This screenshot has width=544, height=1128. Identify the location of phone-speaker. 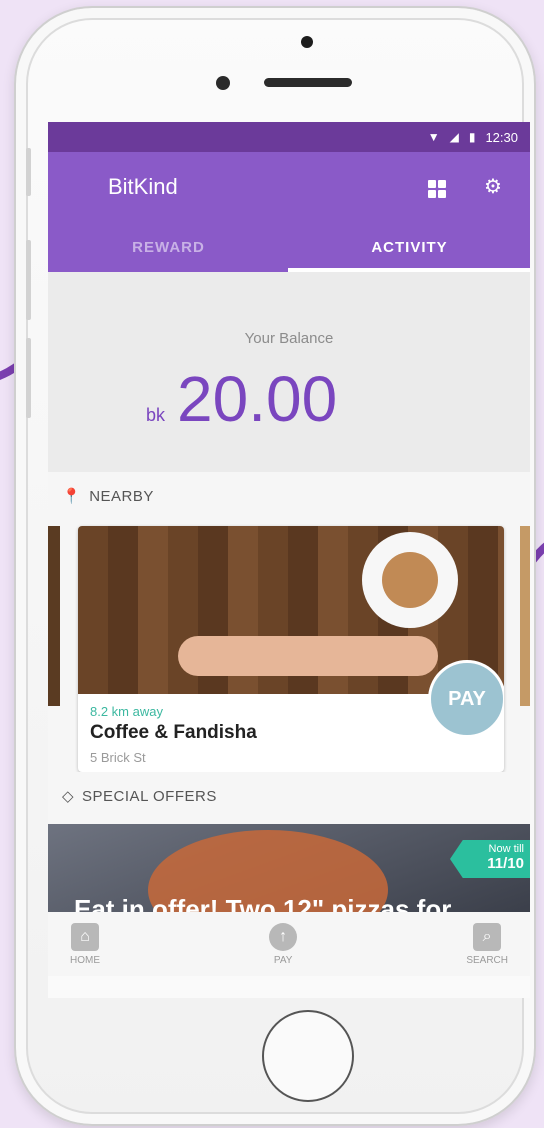
(308, 82).